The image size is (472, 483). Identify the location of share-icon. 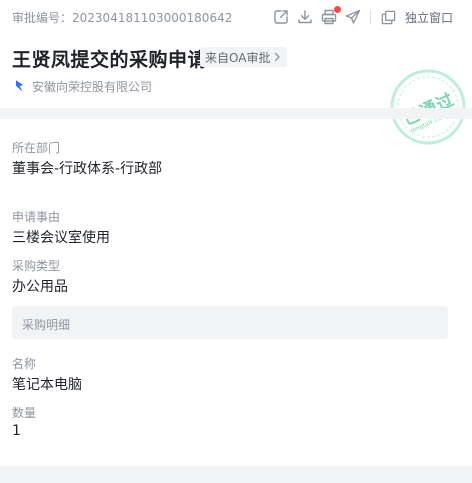
(281, 17).